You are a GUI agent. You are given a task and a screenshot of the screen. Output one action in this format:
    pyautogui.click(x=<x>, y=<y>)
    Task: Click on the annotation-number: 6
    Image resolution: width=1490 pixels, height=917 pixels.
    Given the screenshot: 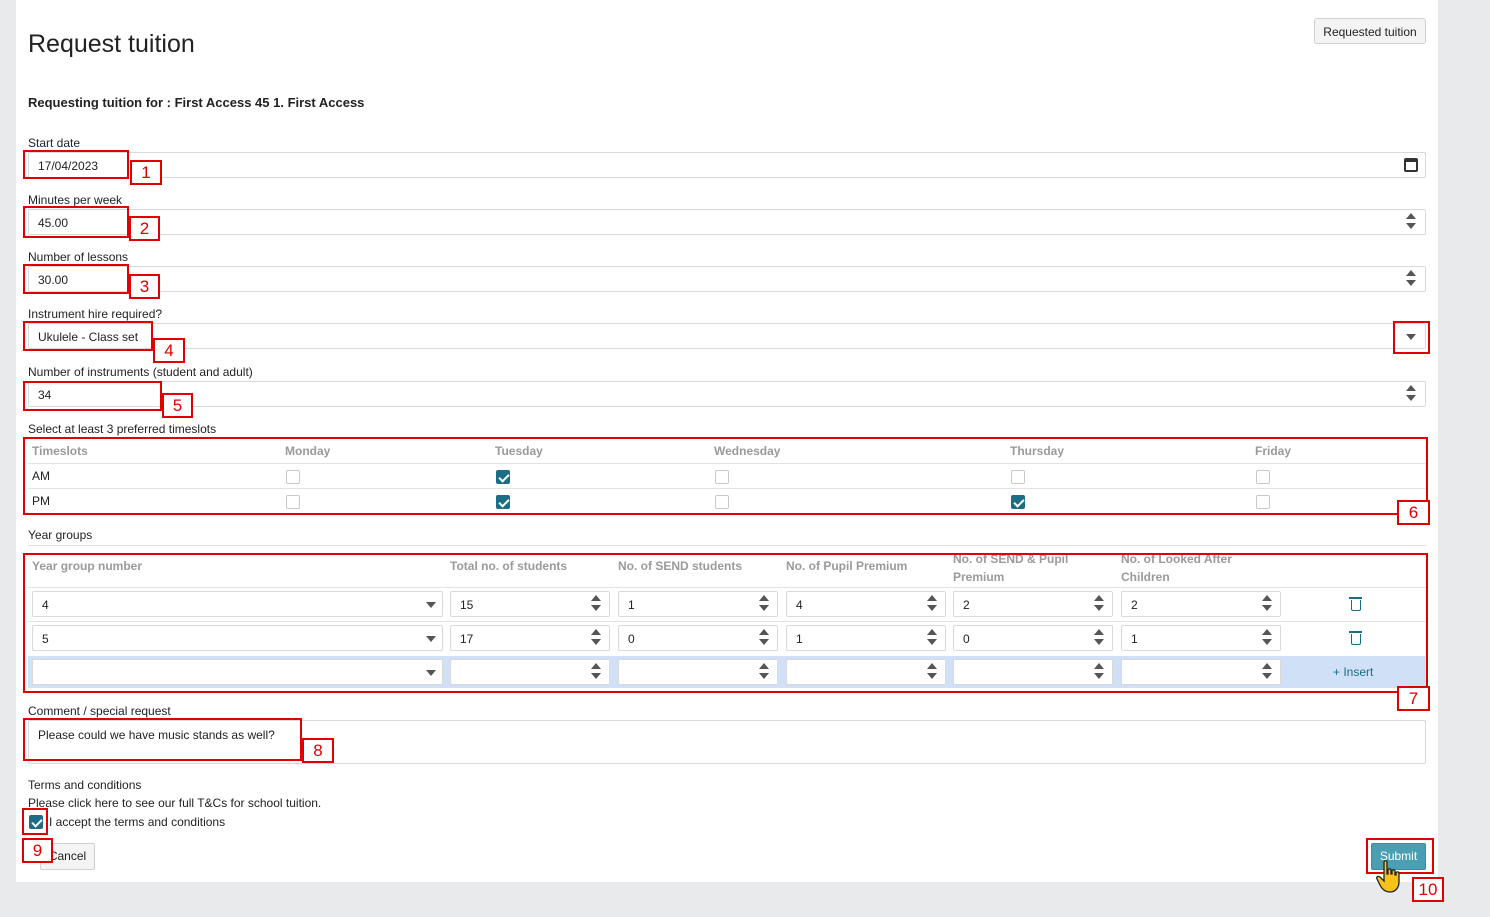 What is the action you would take?
    pyautogui.click(x=1413, y=512)
    